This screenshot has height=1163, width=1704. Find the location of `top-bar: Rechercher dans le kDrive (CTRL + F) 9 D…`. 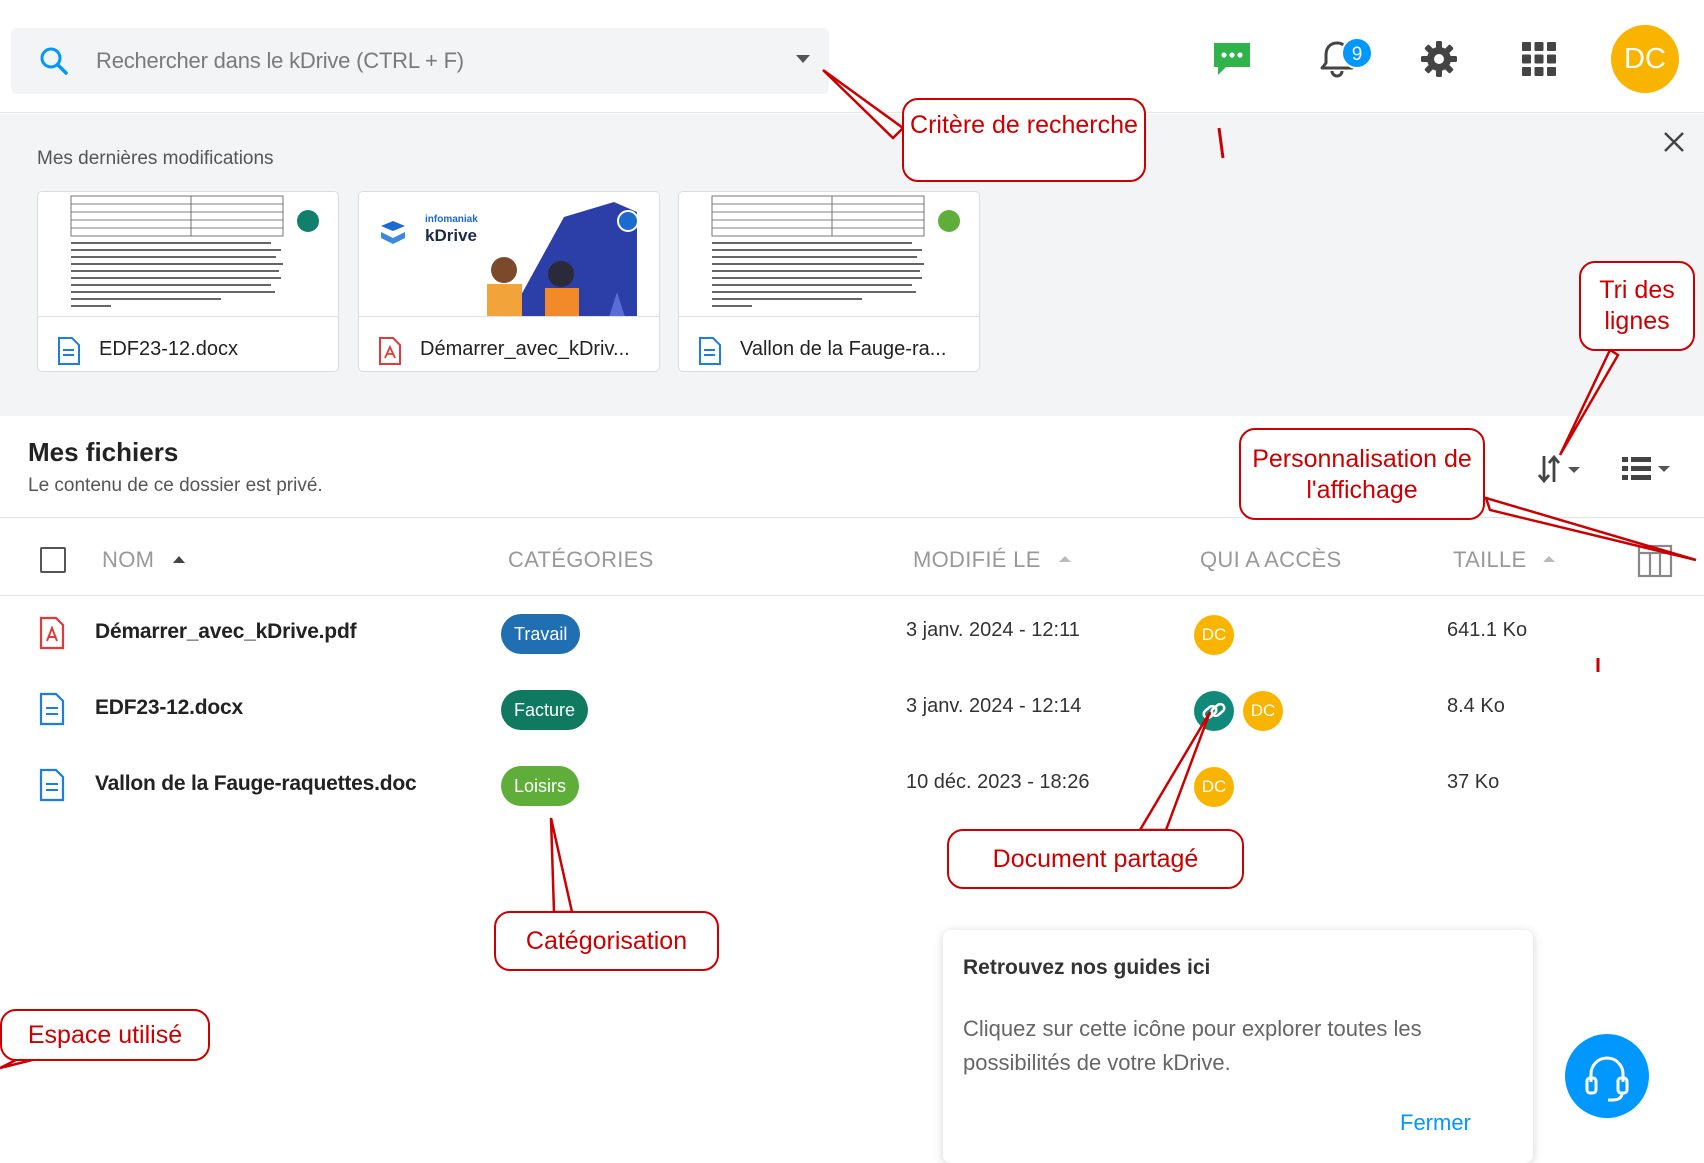

top-bar: Rechercher dans le kDrive (CTRL + F) 9 D… is located at coordinates (852, 56).